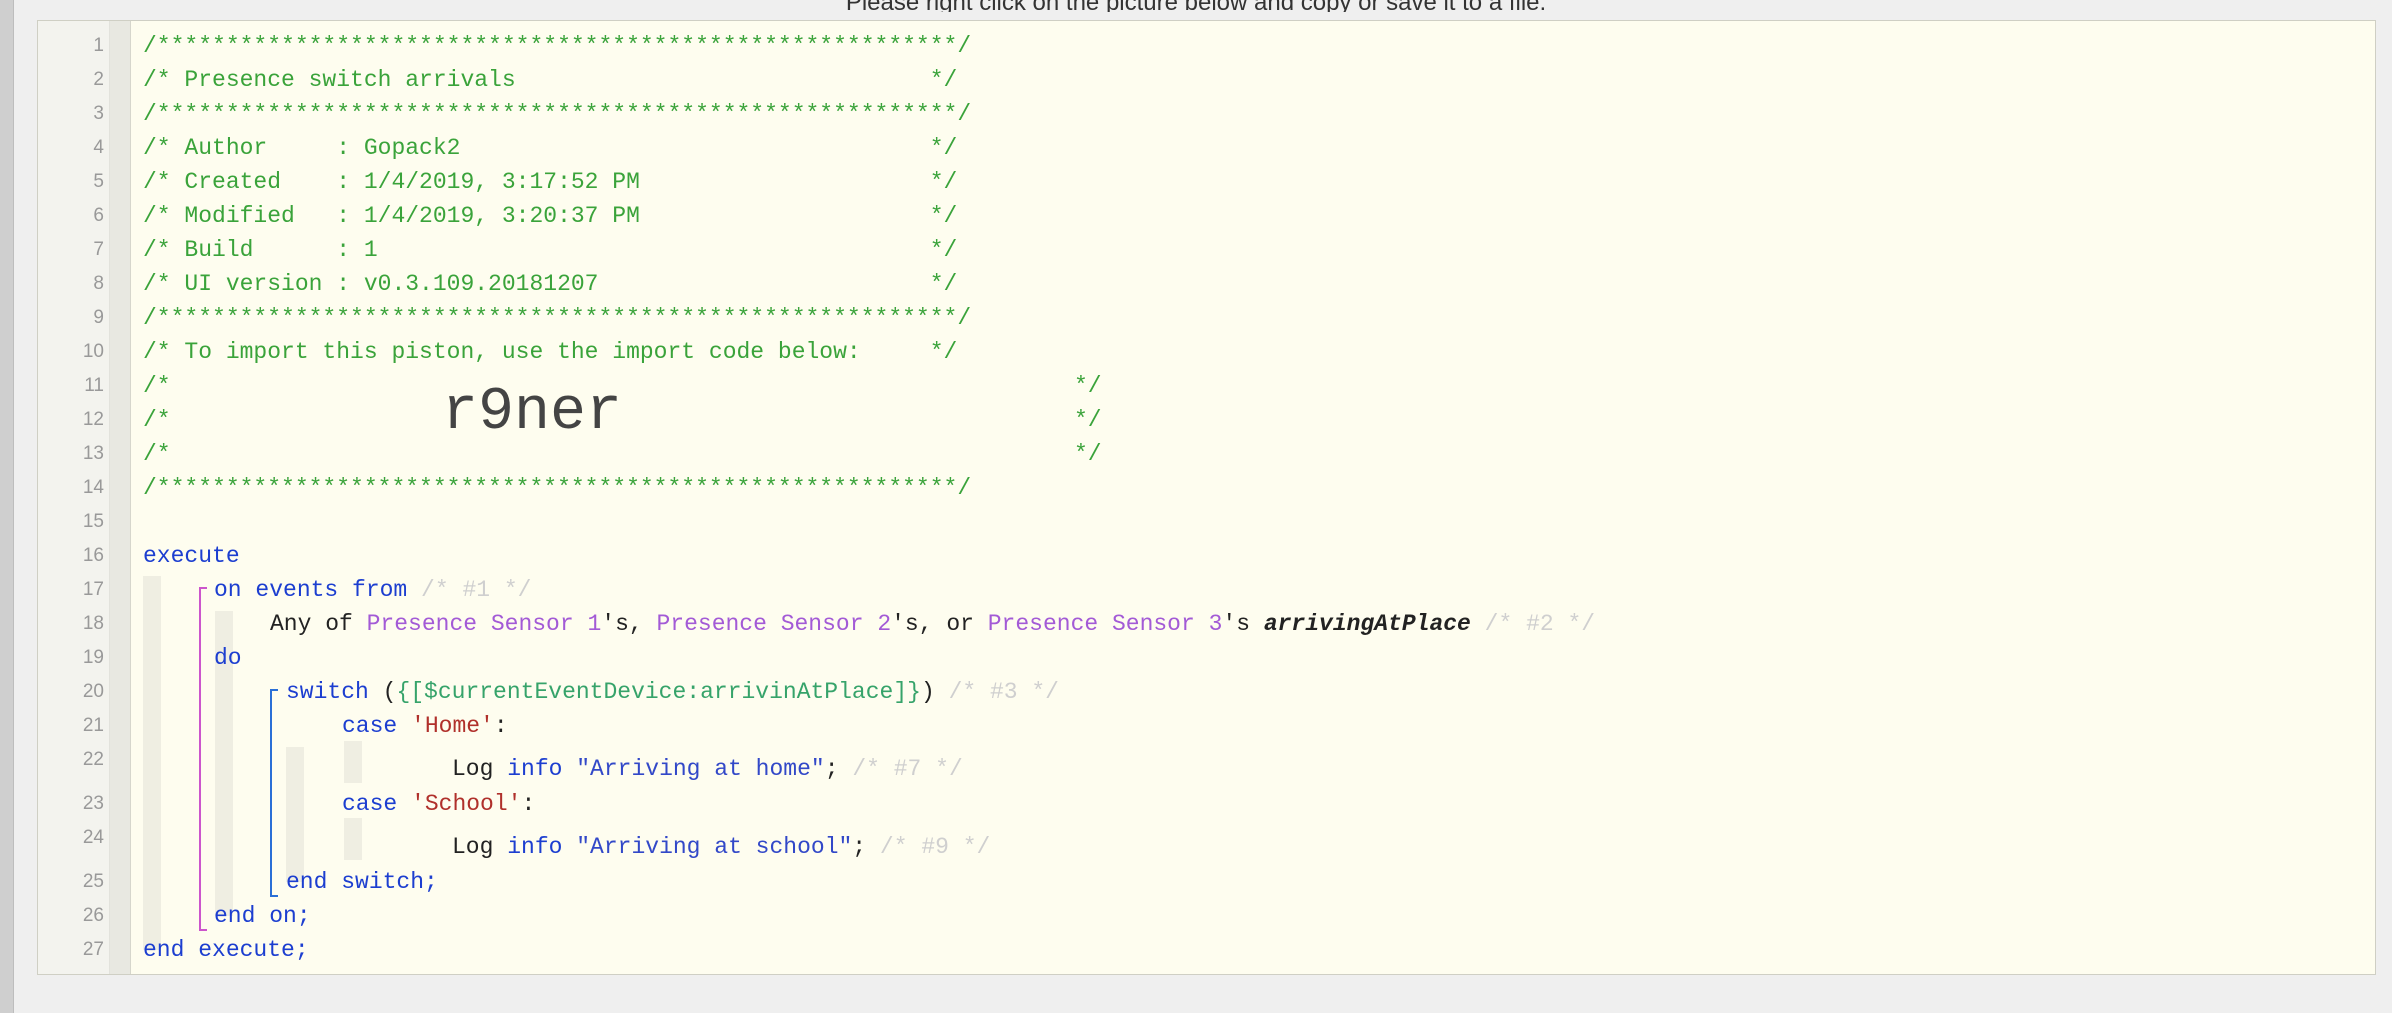 This screenshot has height=1013, width=2392. What do you see at coordinates (1417, 413) in the screenshot?
I see `import-code: r9ner` at bounding box center [1417, 413].